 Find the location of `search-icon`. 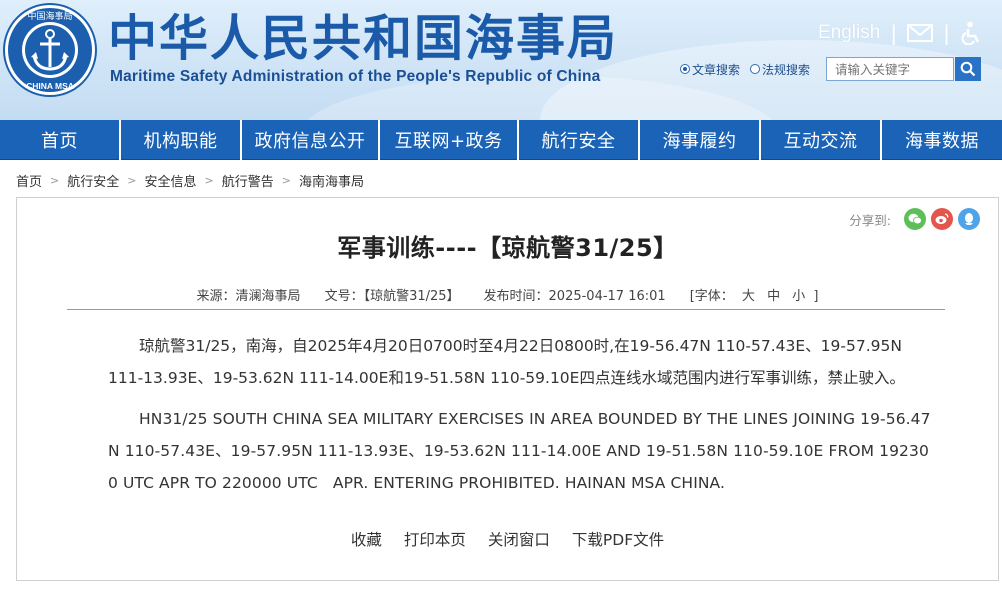

search-icon is located at coordinates (968, 69).